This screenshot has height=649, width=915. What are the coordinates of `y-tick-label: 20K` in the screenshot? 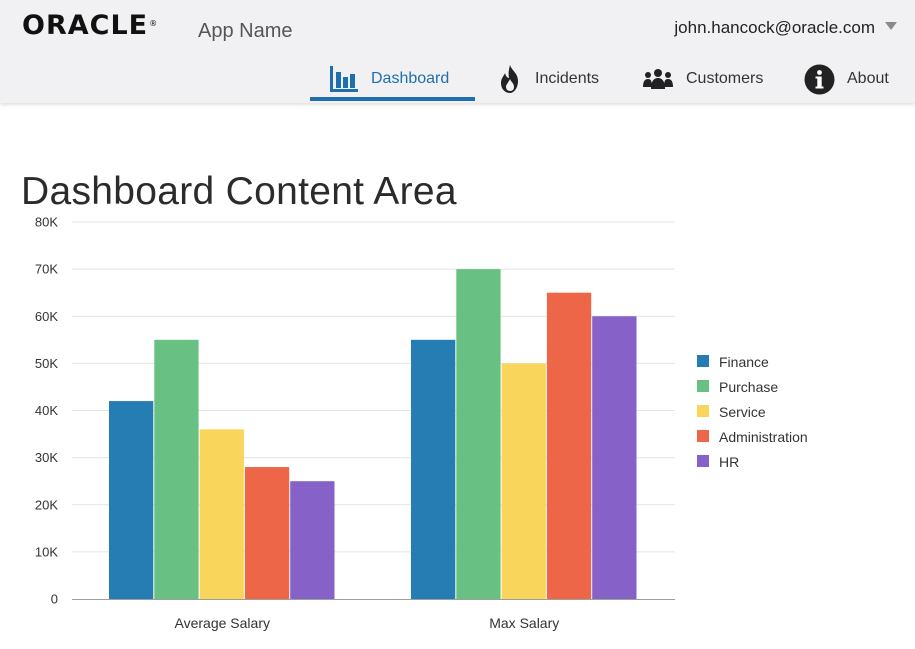 It's located at (46, 504).